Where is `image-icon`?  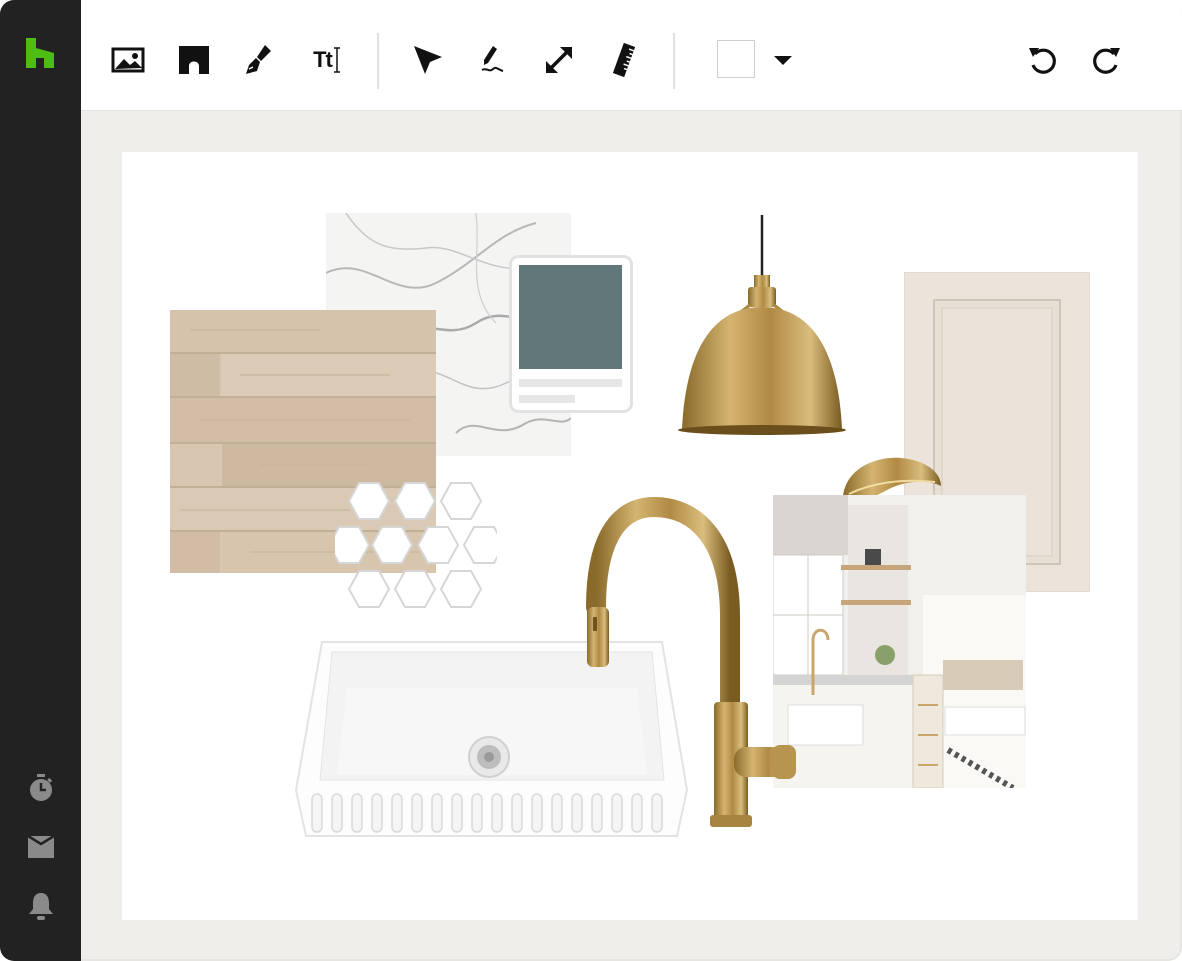
image-icon is located at coordinates (128, 60).